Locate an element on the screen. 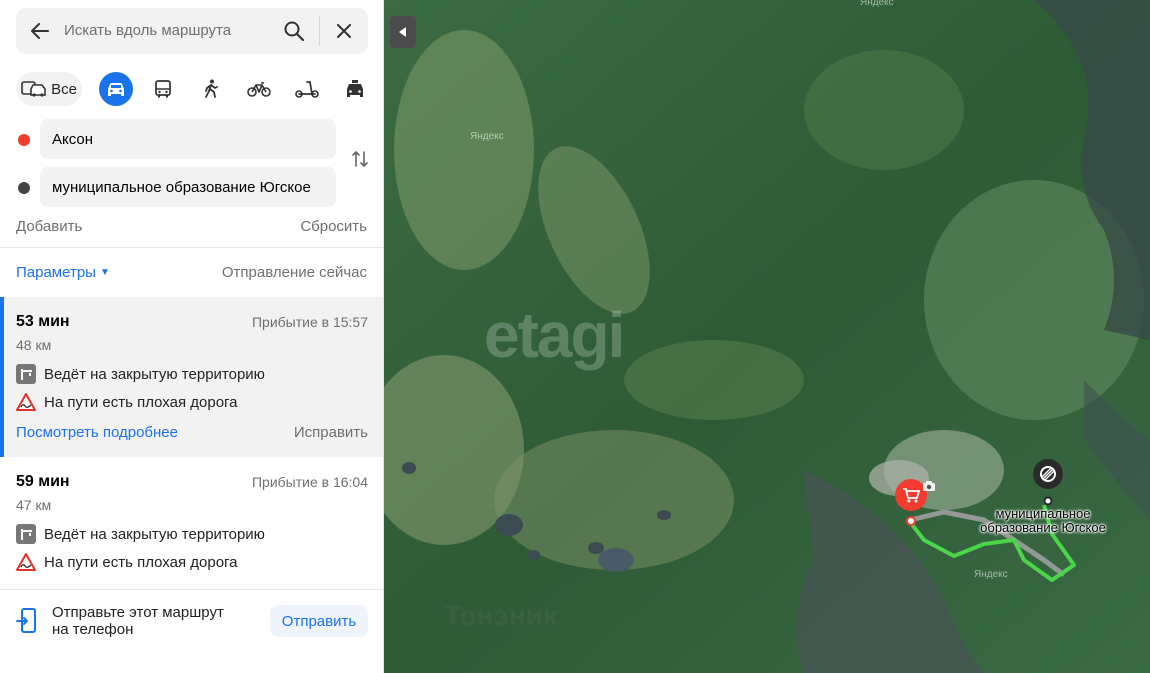 This screenshot has height=673, width=1150. destination-label: муниципальное образование Югское is located at coordinates (1043, 520).